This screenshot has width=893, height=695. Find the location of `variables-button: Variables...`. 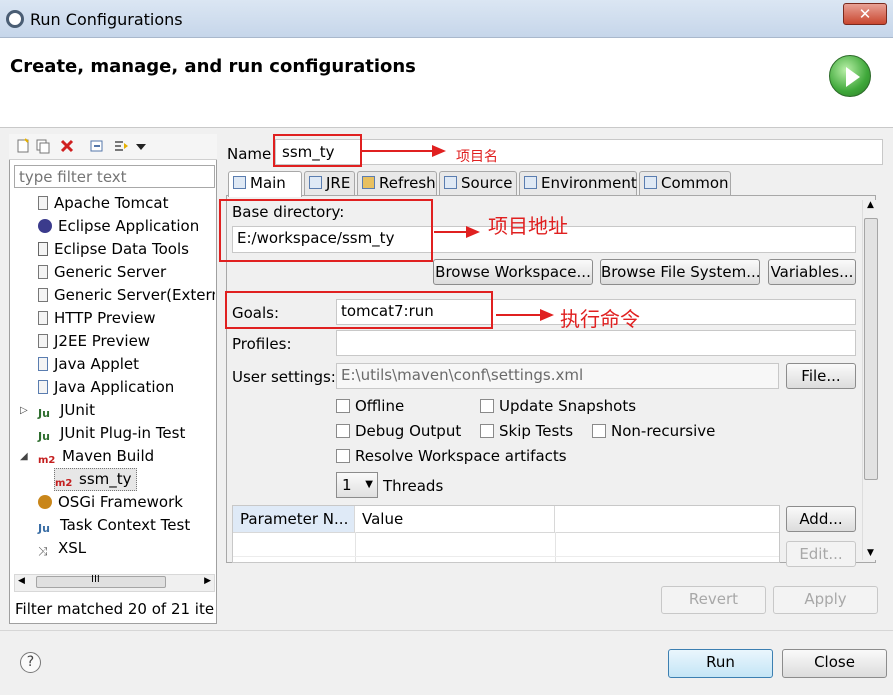

variables-button: Variables... is located at coordinates (812, 272).